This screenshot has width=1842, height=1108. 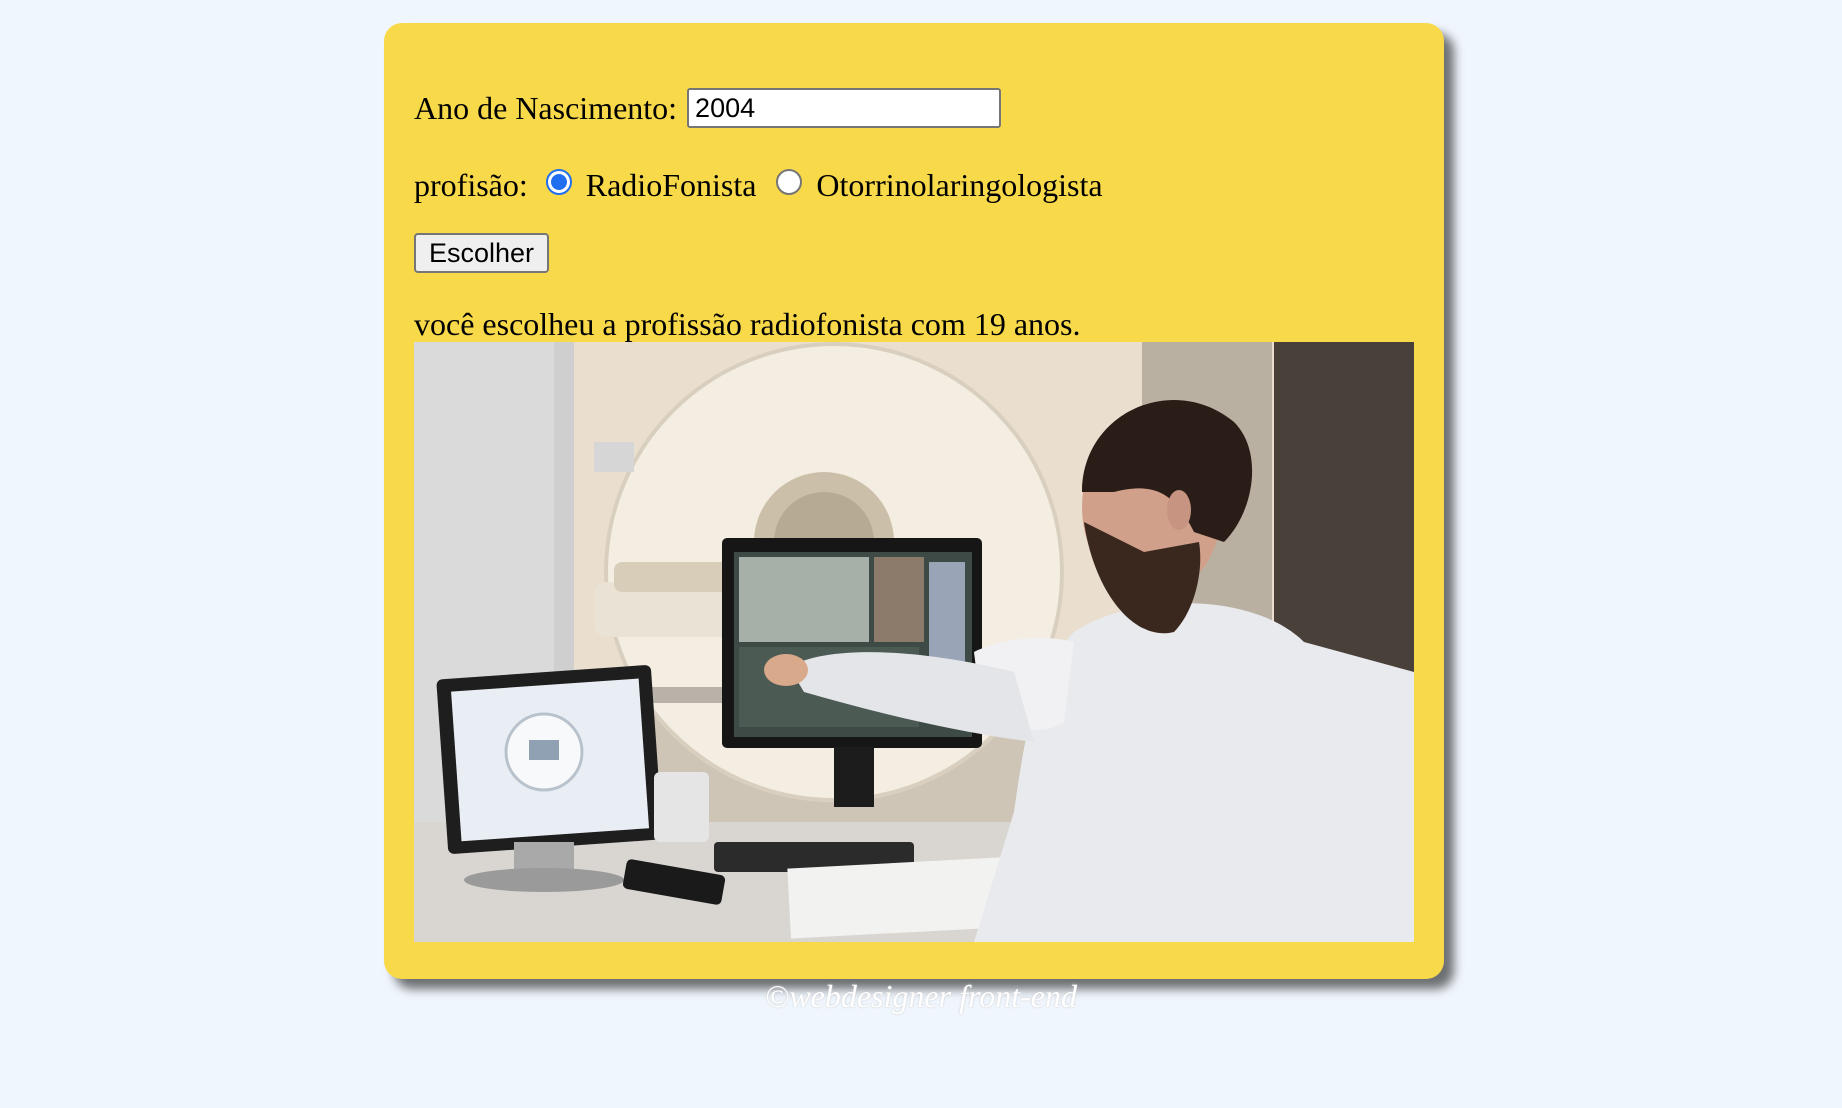 I want to click on radio-radiofonista-label: RadioFonista, so click(x=671, y=185).